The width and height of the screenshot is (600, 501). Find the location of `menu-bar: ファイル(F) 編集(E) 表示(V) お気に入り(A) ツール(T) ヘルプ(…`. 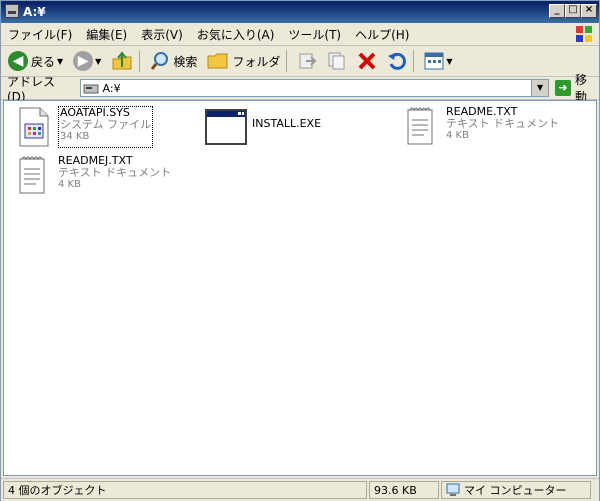

menu-bar: ファイル(F) 編集(E) 表示(V) お気に入り(A) ツール(T) ヘルプ(… is located at coordinates (300, 34).